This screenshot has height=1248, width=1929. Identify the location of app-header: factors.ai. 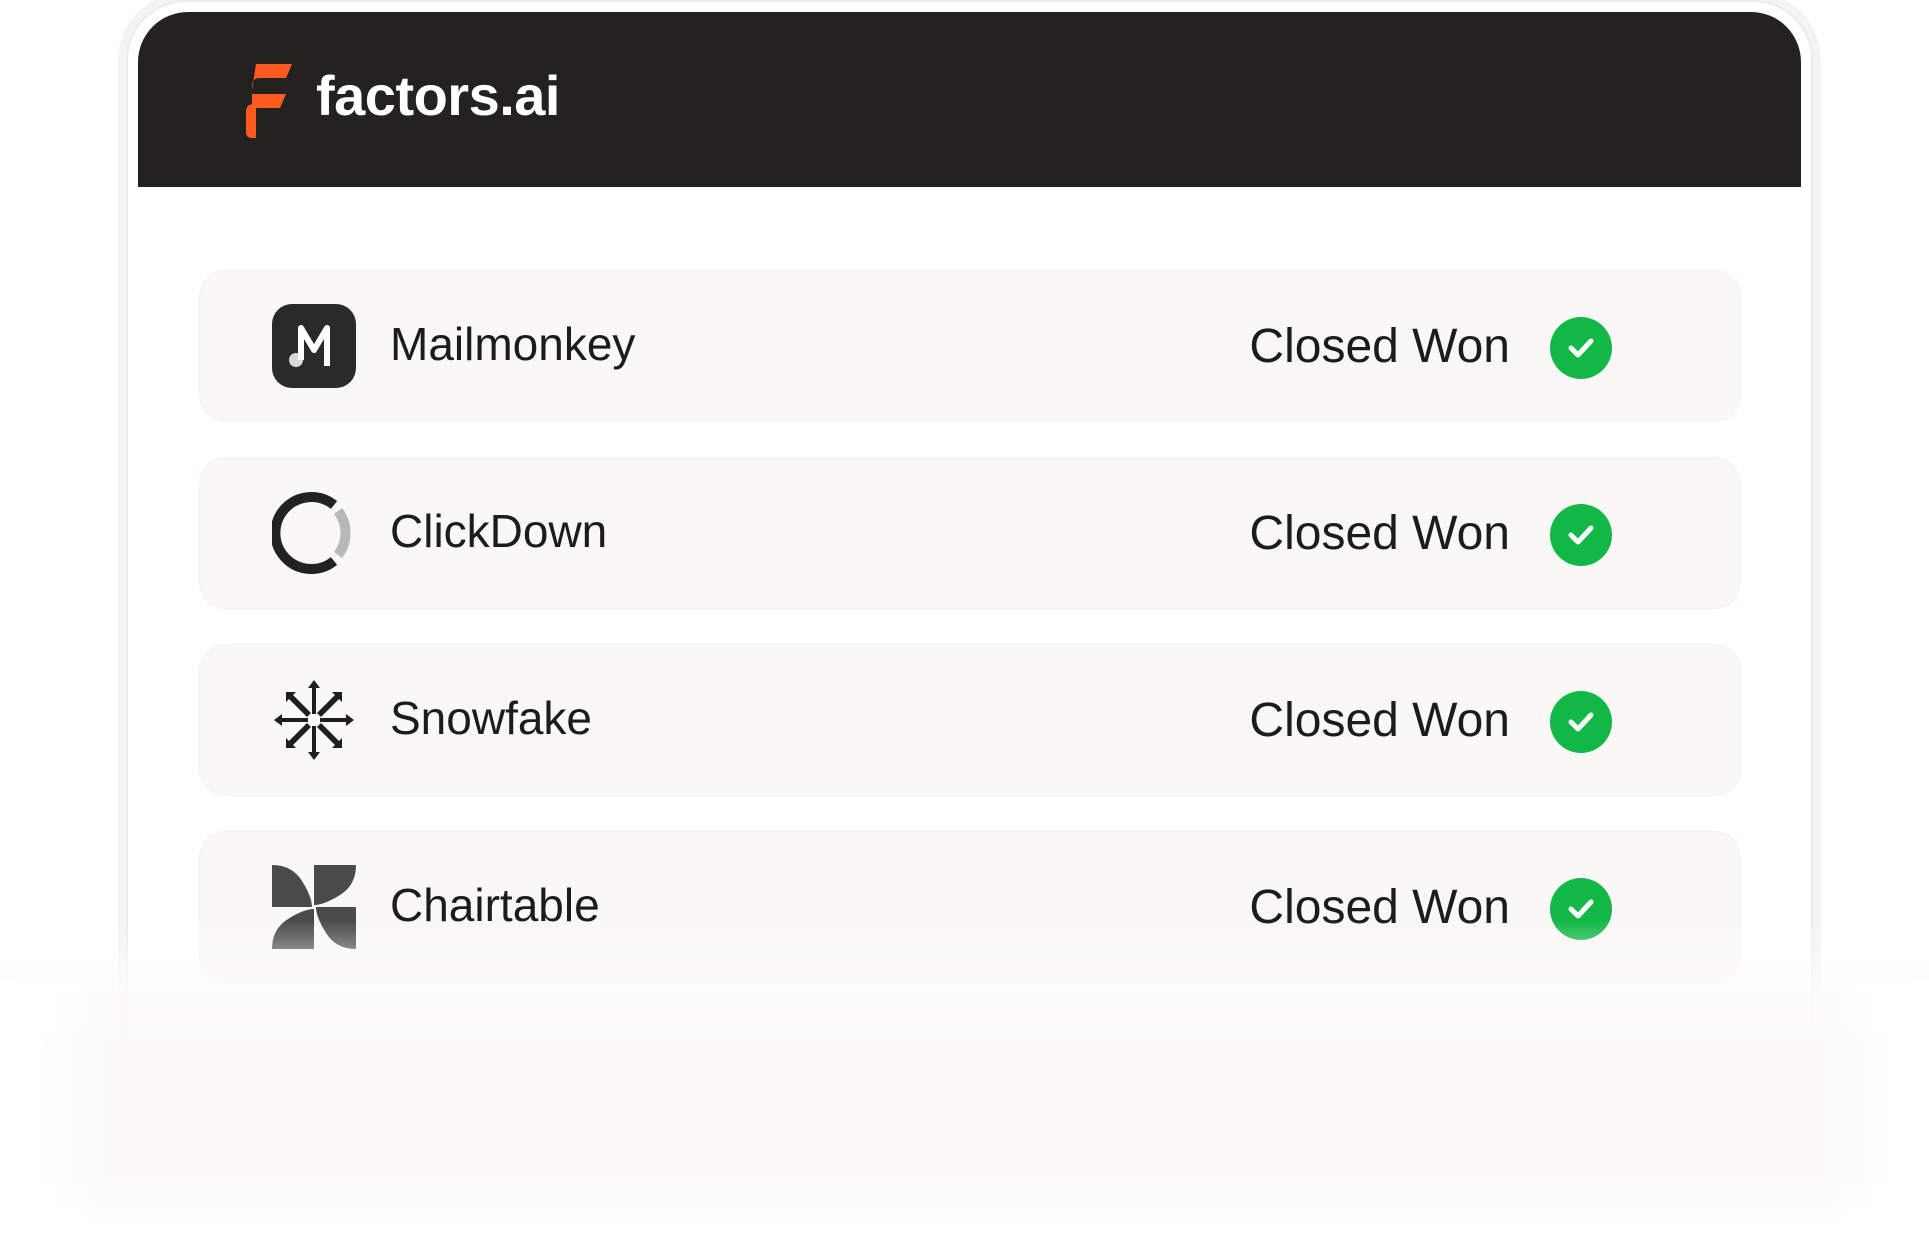
(969, 99).